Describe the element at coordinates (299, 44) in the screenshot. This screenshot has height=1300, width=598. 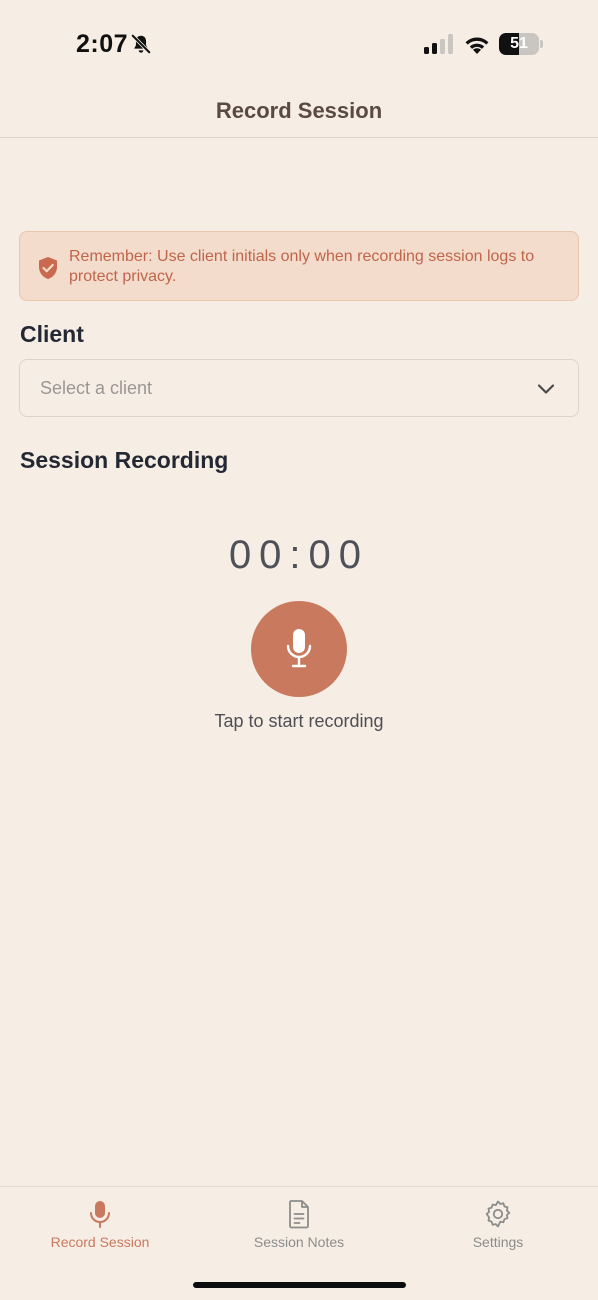
I see `status-bar: 2:07 51` at that location.